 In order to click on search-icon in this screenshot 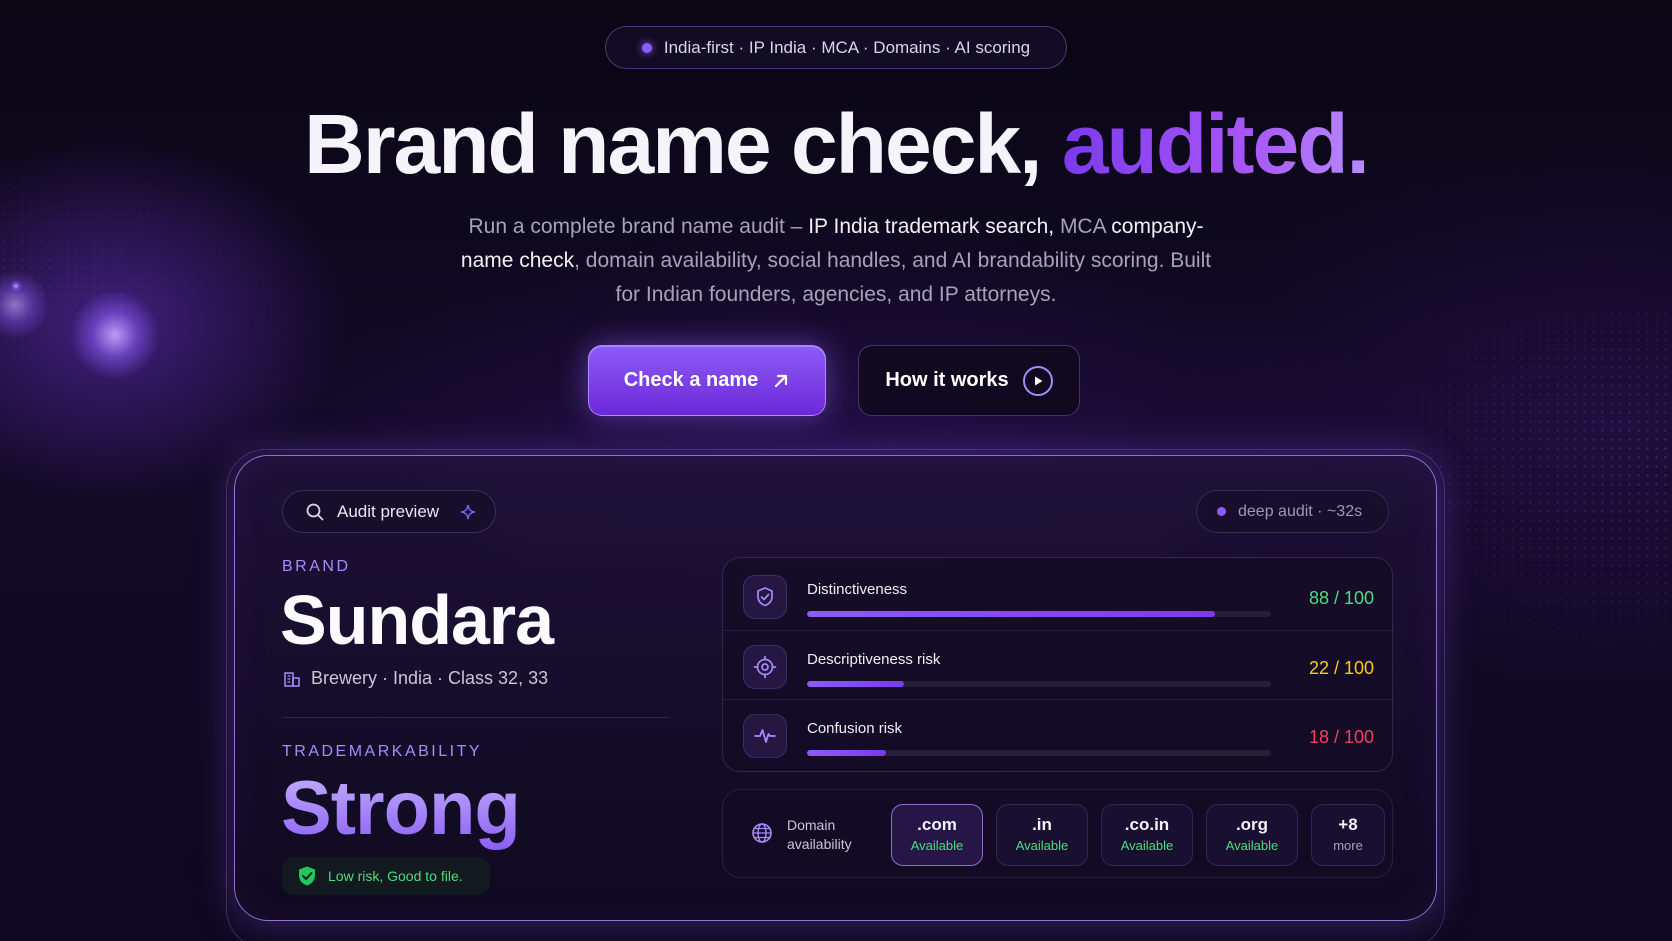, I will do `click(315, 511)`.